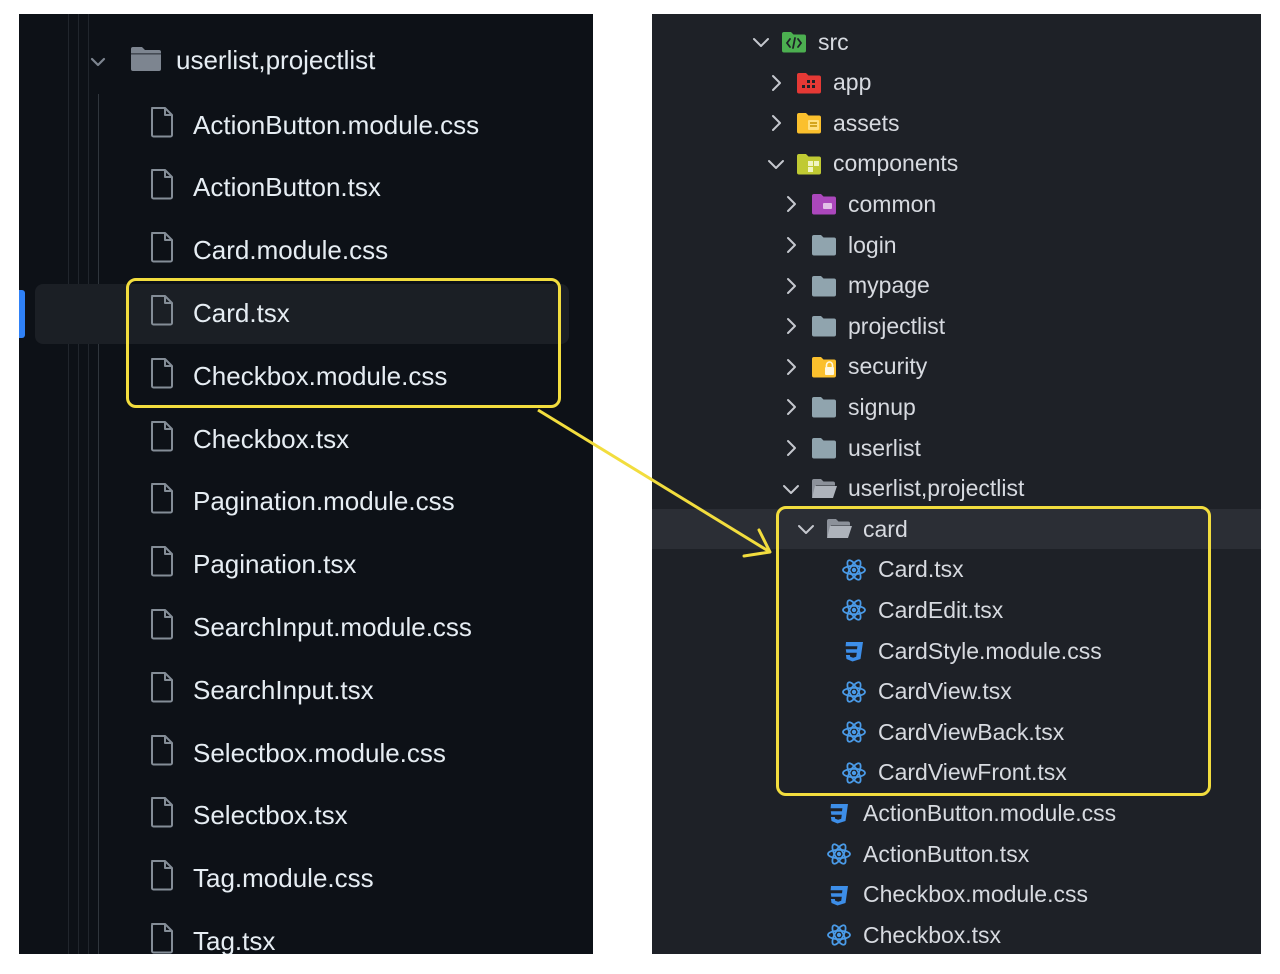  I want to click on folder-row-projectlist: projectlist, so click(862, 326).